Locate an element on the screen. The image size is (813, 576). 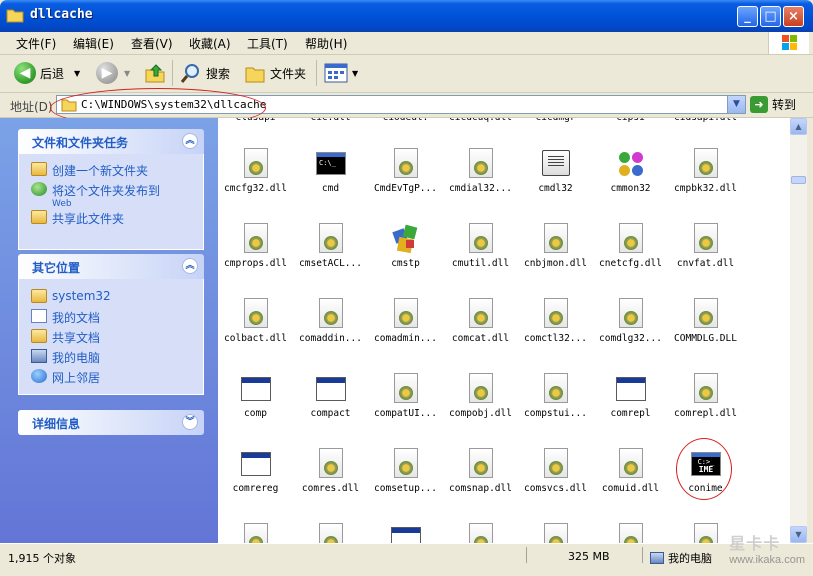
file-item: comrepl is located at coordinates (630, 410).